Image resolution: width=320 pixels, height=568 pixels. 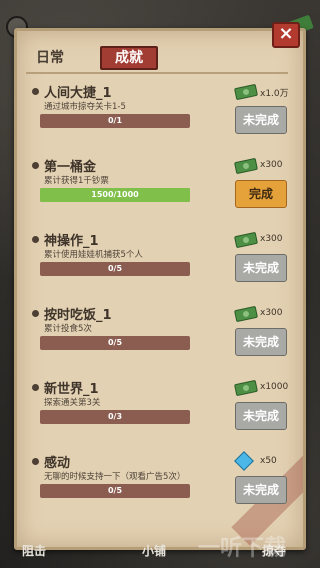 What do you see at coordinates (162, 408) in the screenshot?
I see `quest-row: 新世界_1 探索通关第3关 0/3 x1000 未完成` at bounding box center [162, 408].